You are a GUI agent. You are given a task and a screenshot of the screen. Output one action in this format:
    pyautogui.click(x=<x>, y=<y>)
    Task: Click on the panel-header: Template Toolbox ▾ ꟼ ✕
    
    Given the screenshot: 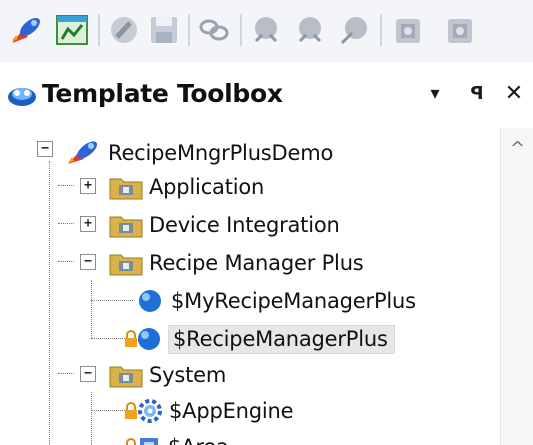 What is the action you would take?
    pyautogui.click(x=266, y=94)
    